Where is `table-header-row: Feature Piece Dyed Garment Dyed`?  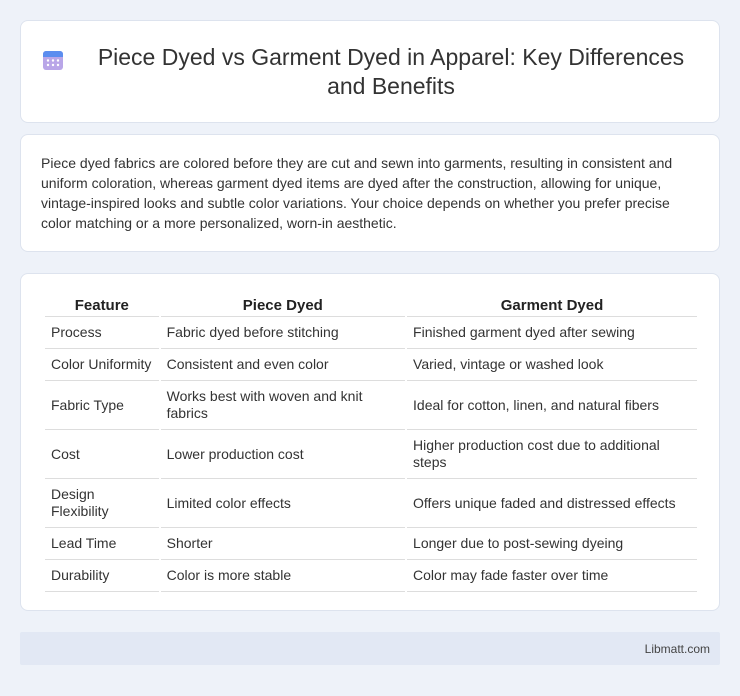 table-header-row: Feature Piece Dyed Garment Dyed is located at coordinates (371, 305).